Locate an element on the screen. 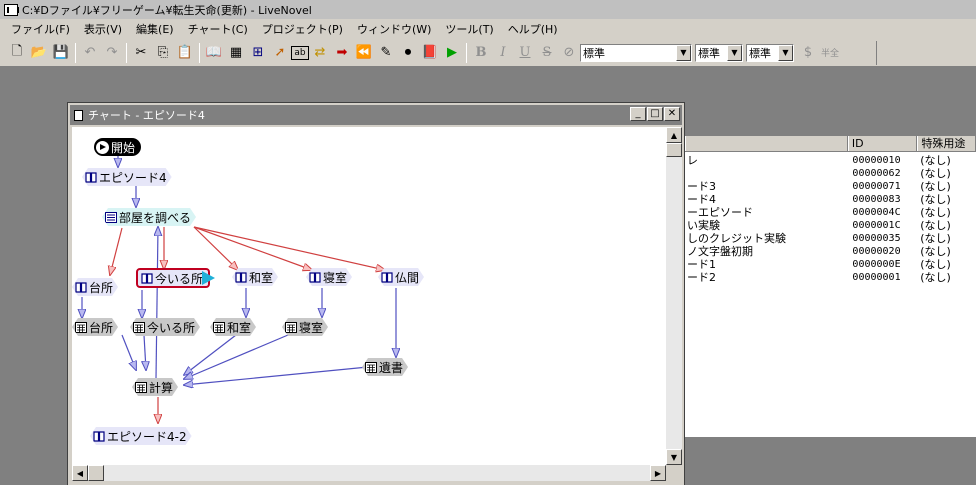 This screenshot has width=976, height=485. bedroom-episode-node: 寝室 is located at coordinates (329, 277).